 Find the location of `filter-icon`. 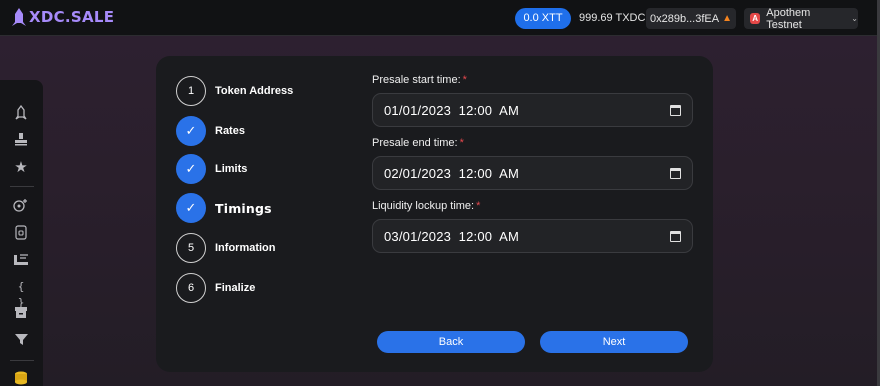

filter-icon is located at coordinates (21, 341).